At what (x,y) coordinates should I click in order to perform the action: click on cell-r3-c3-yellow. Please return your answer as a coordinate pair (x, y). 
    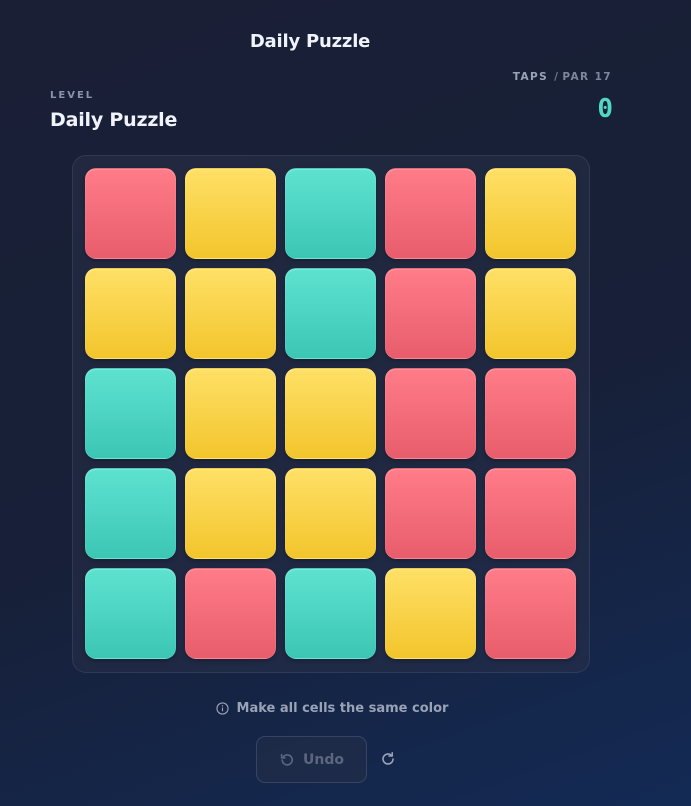
    Looking at the image, I should click on (330, 413).